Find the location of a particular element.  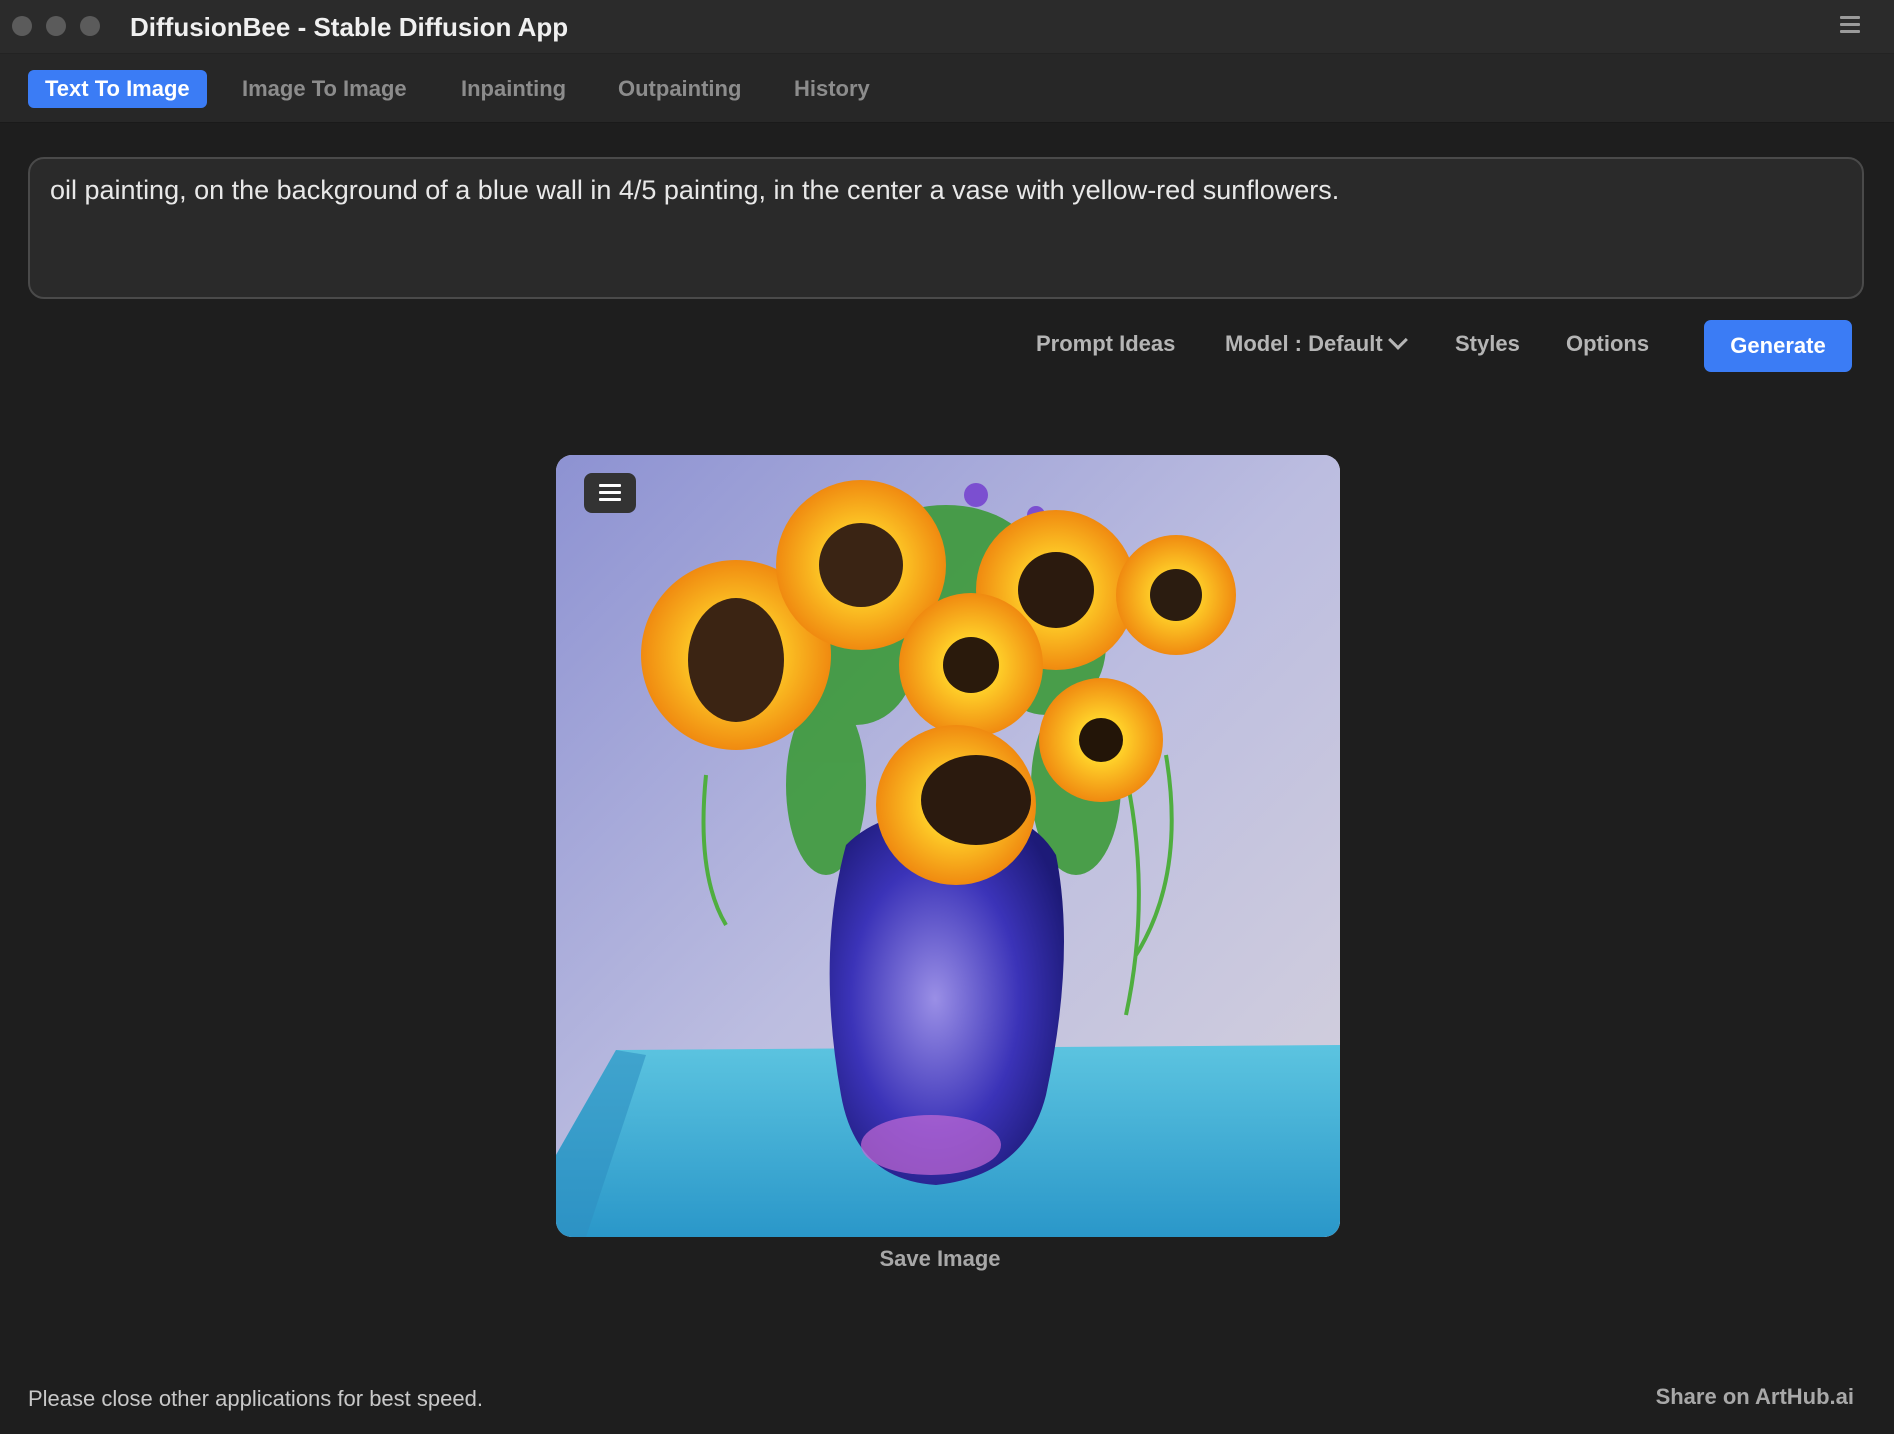

chevron-down-icon is located at coordinates (1397, 340).